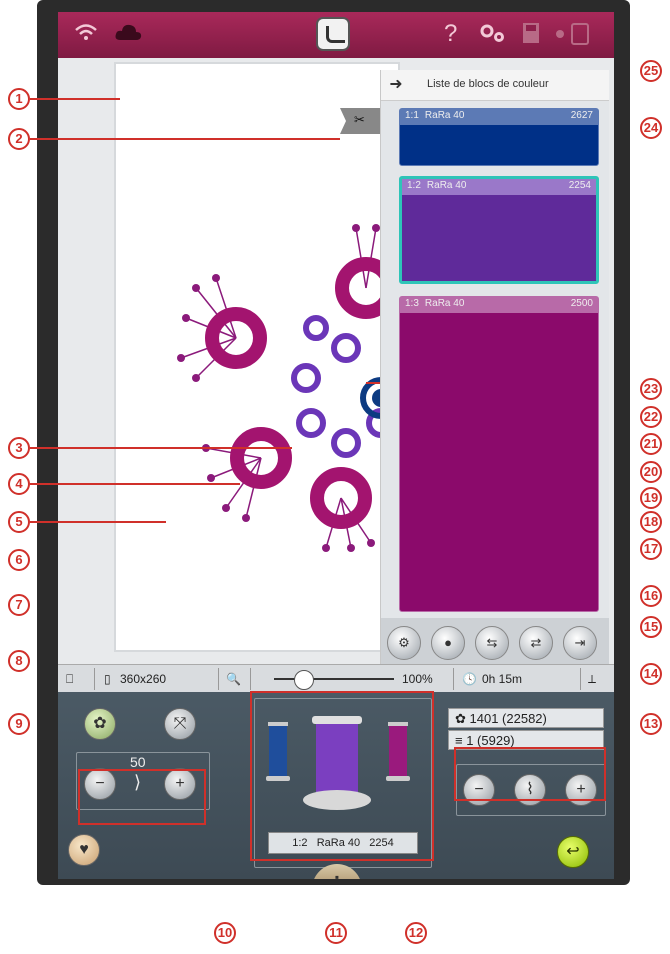 The image size is (670, 954). I want to click on presser-foot-icon: ⎕, so click(69, 679).